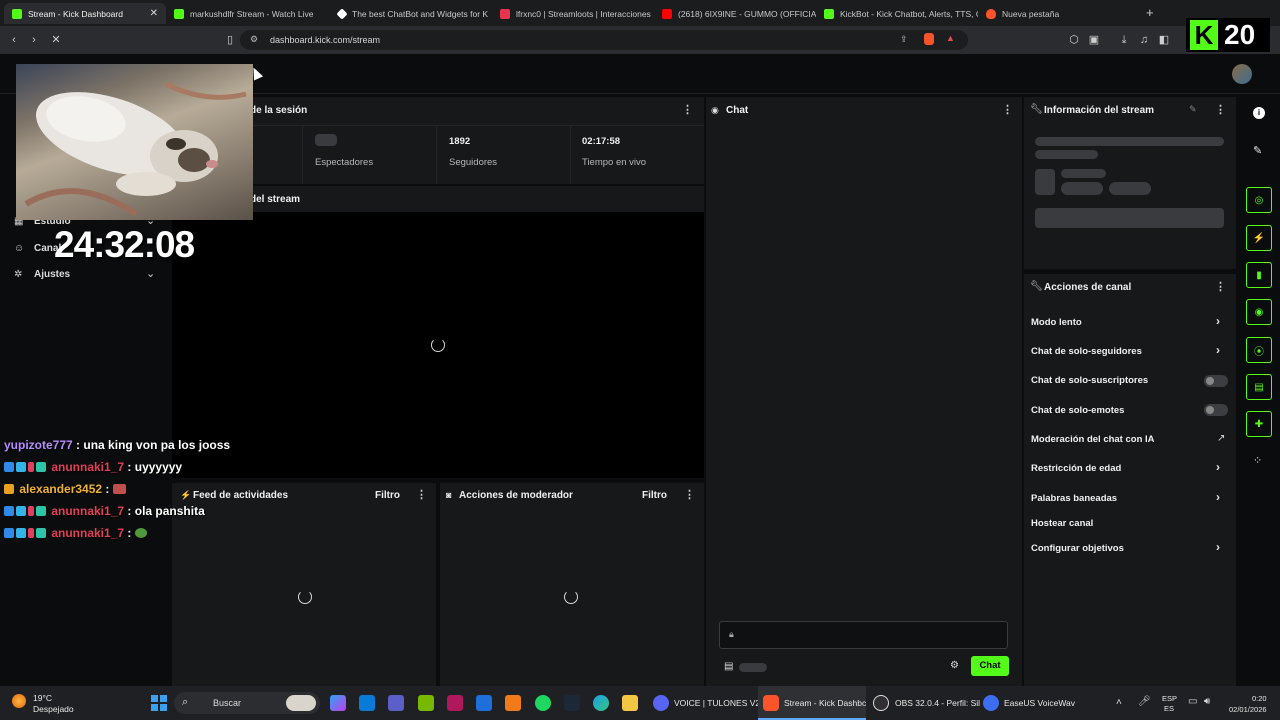 Image resolution: width=1280 pixels, height=720 pixels. Describe the element at coordinates (1062, 523) in the screenshot. I see `action-host-channel: Hostear canal` at that location.